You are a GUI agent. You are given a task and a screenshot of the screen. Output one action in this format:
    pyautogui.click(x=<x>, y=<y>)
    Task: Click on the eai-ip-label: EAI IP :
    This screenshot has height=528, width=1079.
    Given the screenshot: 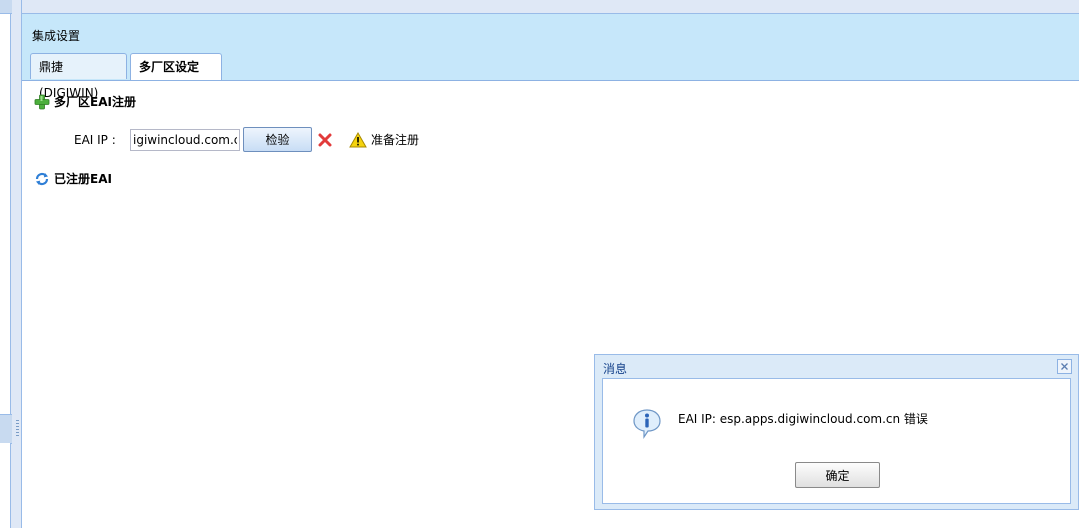 What is the action you would take?
    pyautogui.click(x=95, y=139)
    